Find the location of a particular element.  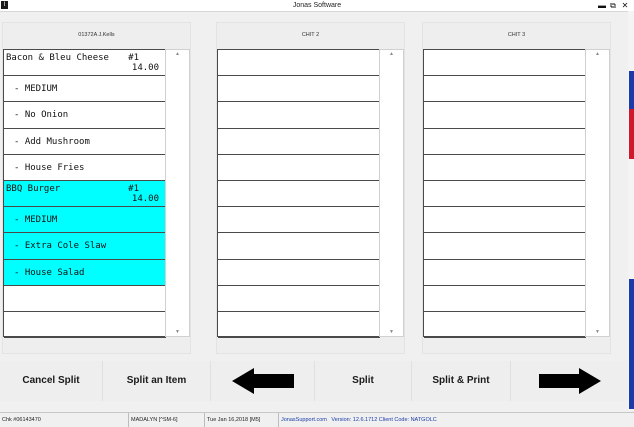

item-row: BBQ Burger #114.00 is located at coordinates (85, 194).